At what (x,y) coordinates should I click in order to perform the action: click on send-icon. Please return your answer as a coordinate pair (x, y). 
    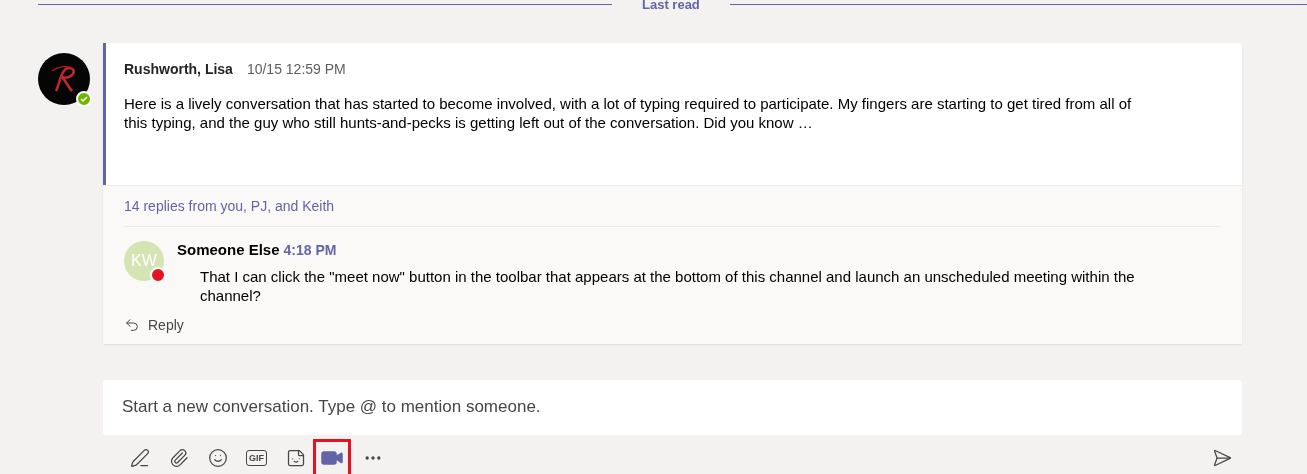
    Looking at the image, I should click on (1222, 457).